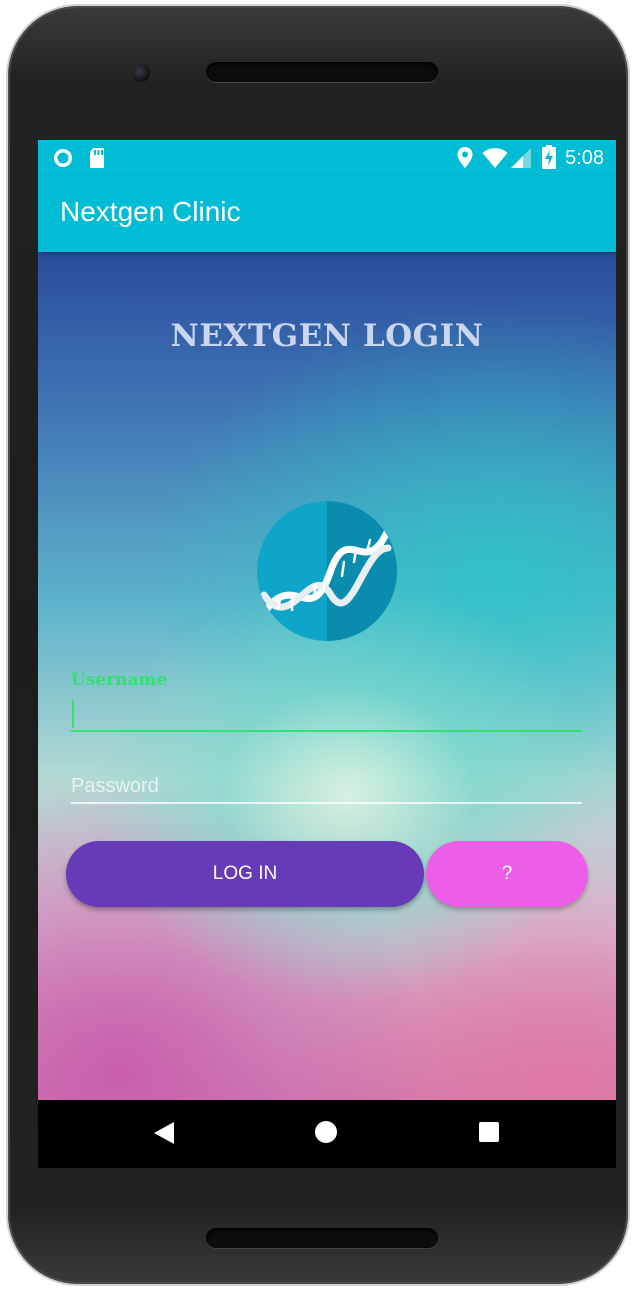 The height and width of the screenshot is (1294, 642). Describe the element at coordinates (521, 158) in the screenshot. I see `signal-icon` at that location.